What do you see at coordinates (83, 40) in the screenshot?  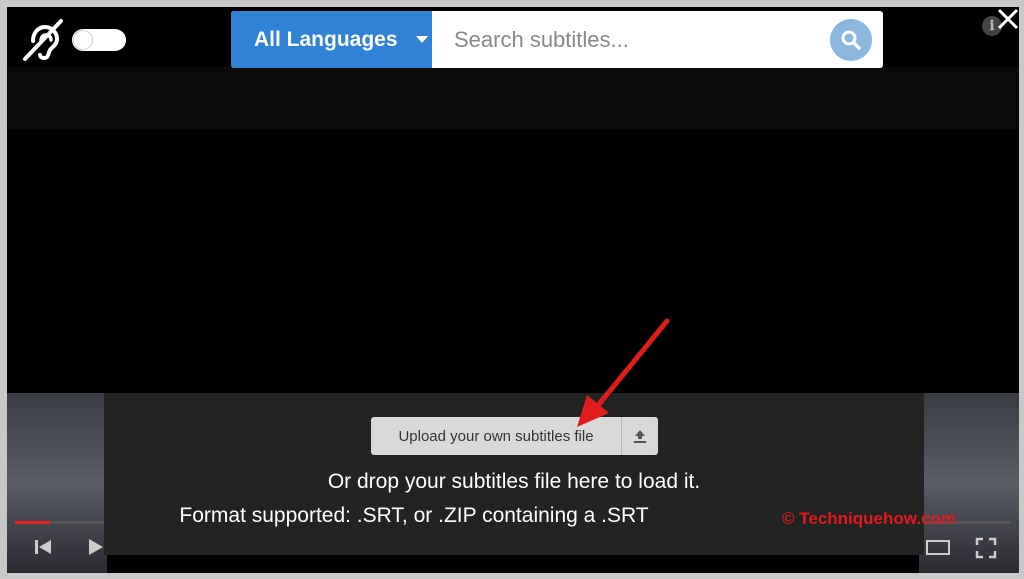 I see `toggle-knob` at bounding box center [83, 40].